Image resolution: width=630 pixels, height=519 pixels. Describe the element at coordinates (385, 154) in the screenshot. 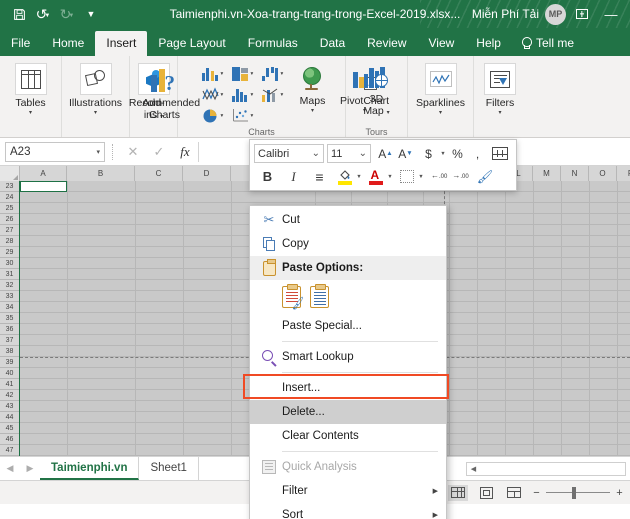

I see `increase-font-size-button: A ▲` at that location.